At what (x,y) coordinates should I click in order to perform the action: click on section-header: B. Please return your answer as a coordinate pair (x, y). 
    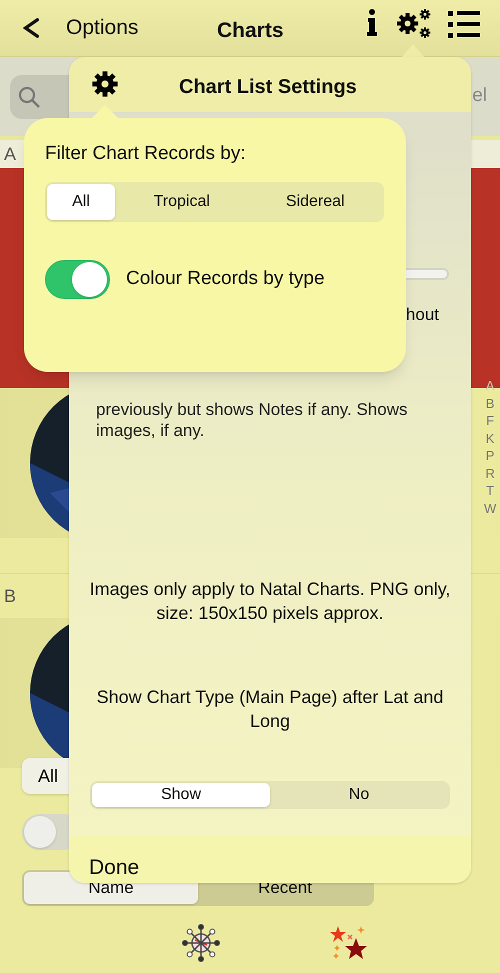
    Looking at the image, I should click on (10, 596).